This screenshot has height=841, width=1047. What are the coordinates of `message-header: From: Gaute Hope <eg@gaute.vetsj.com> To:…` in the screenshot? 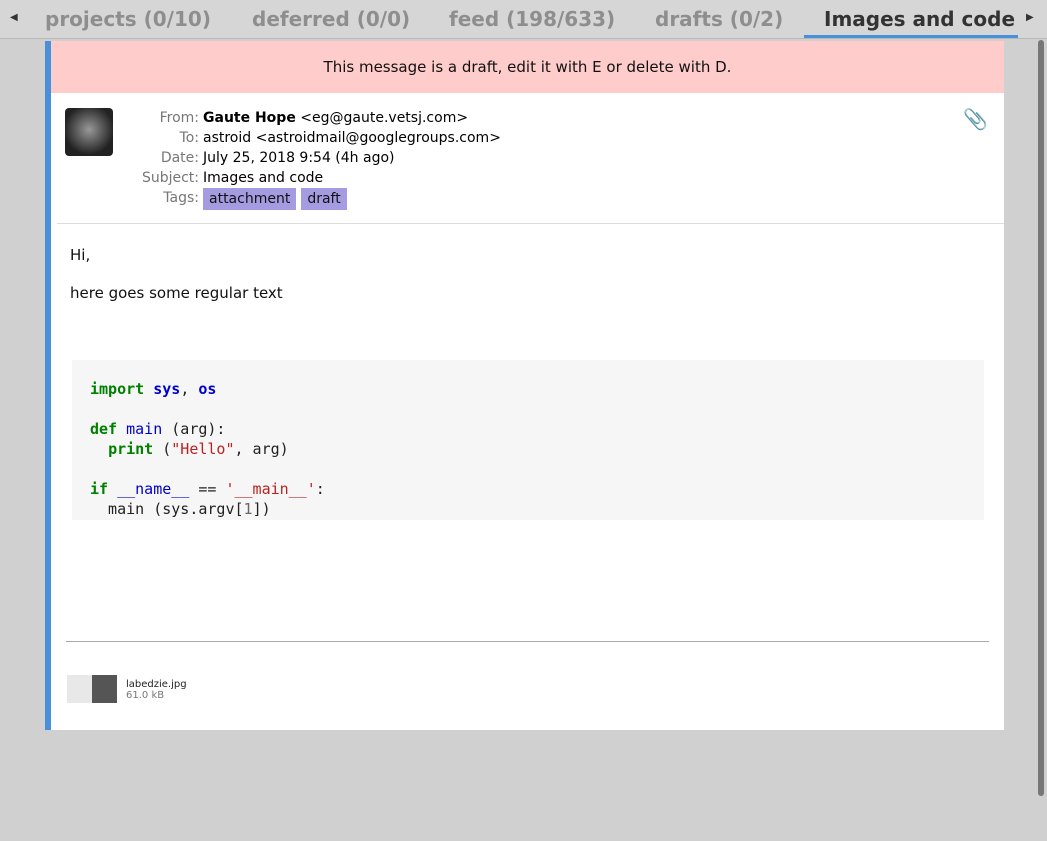 It's located at (311, 159).